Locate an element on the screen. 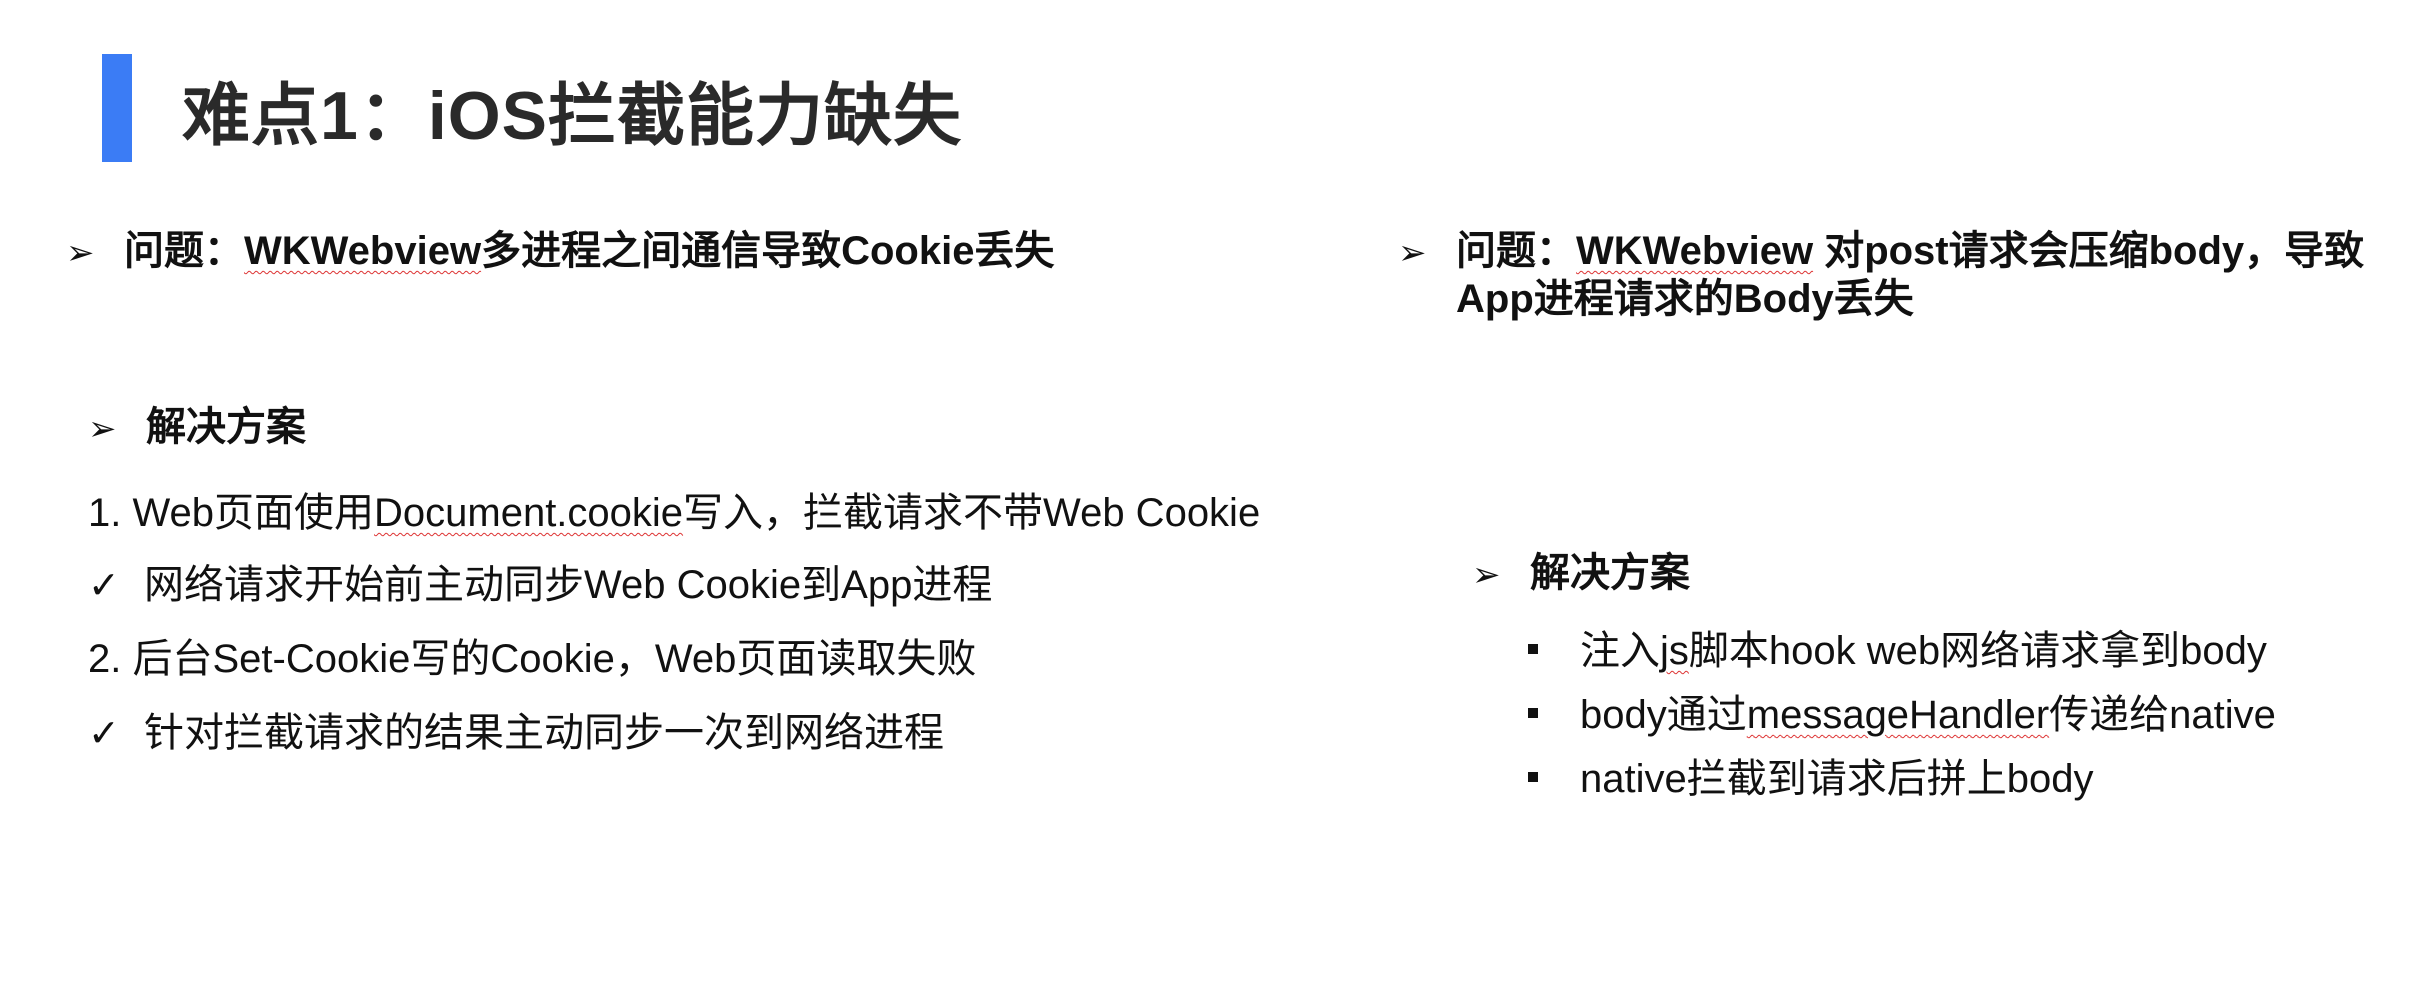  left-problem-rest: 多进程之间通信导致Cookie丢失 is located at coordinates (768, 251).